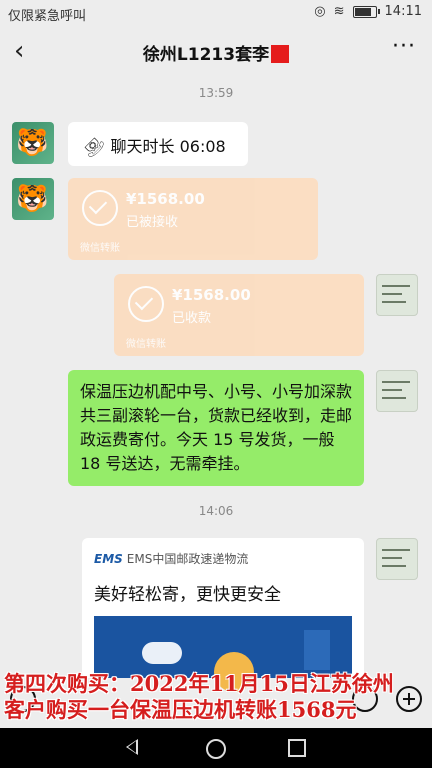 The image size is (432, 768). I want to click on chat-title: 徐州L1213套李, so click(216, 52).